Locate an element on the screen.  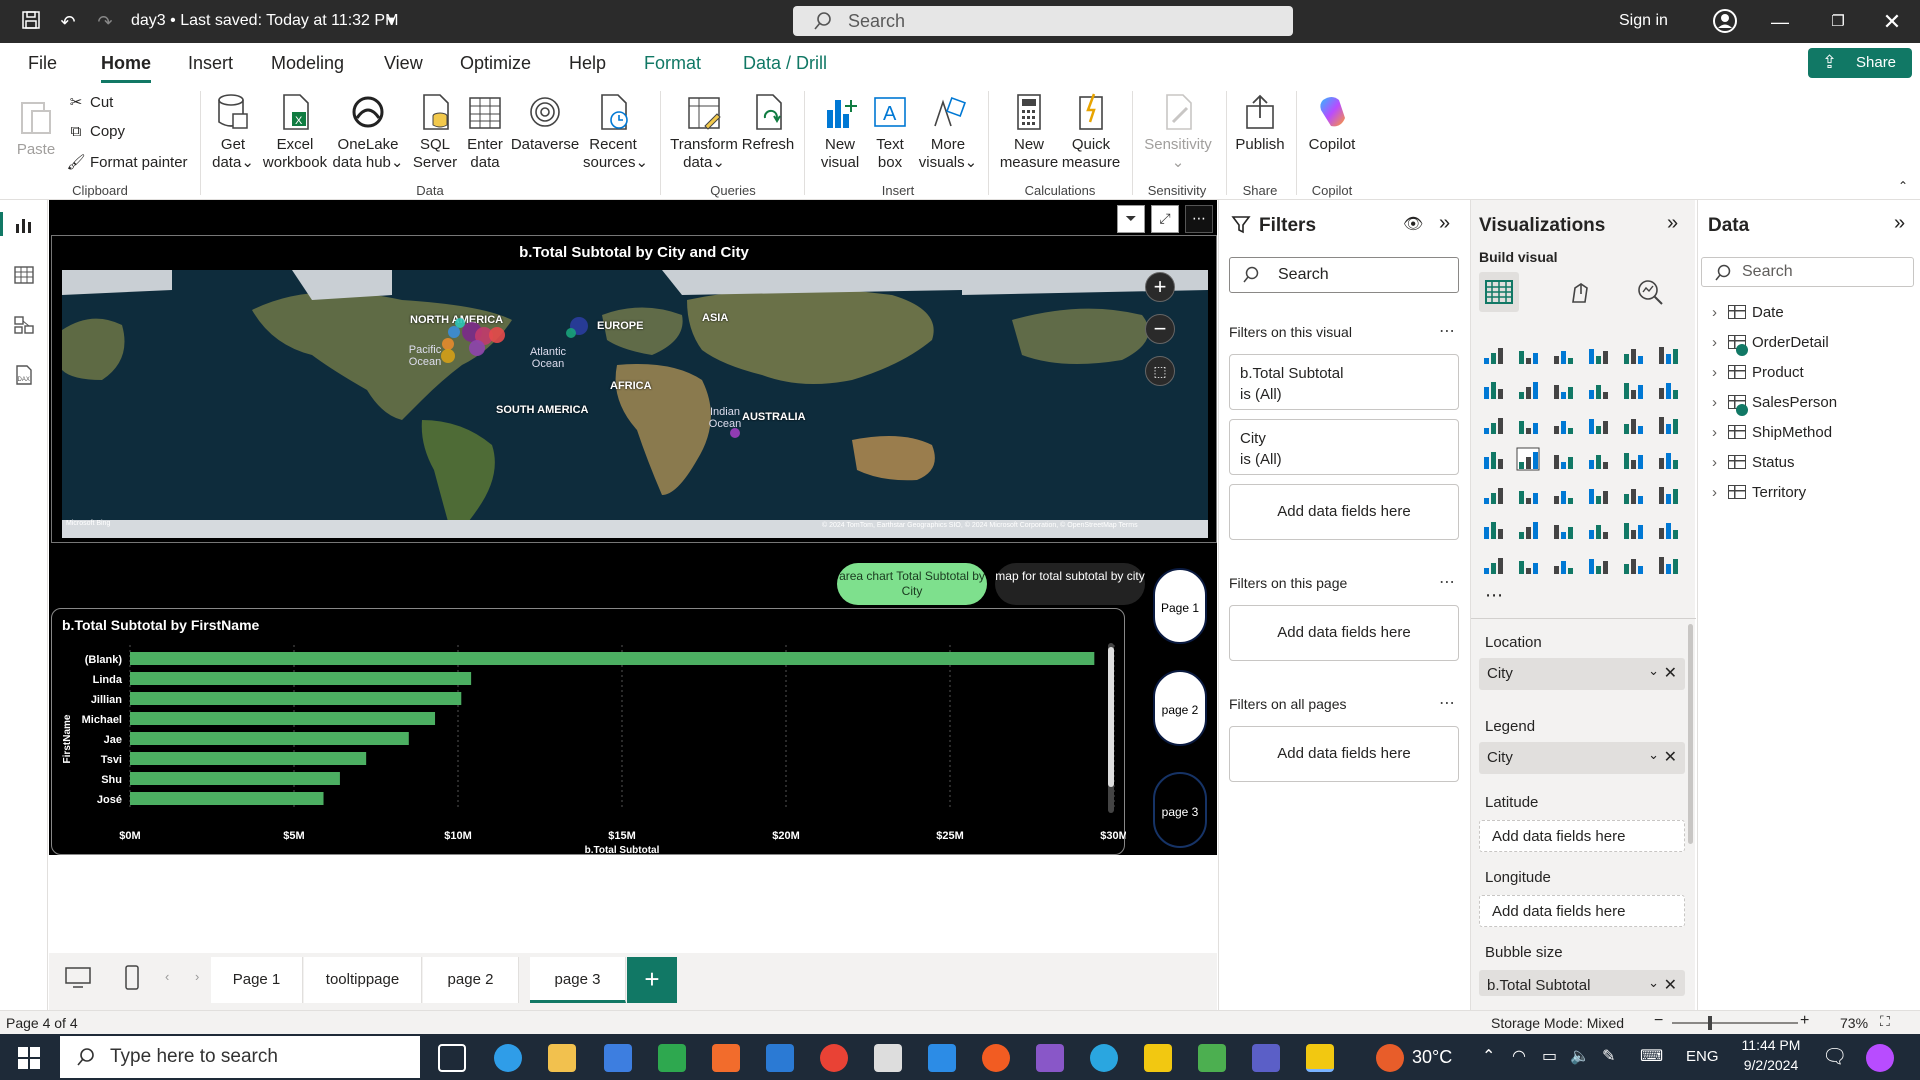
zoom-level: 73% is located at coordinates (1854, 1023).